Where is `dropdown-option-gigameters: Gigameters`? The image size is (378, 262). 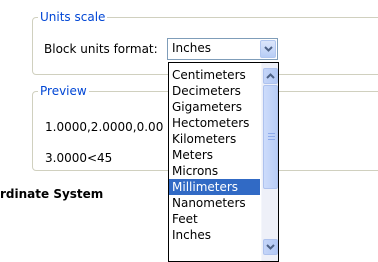 dropdown-option-gigameters: Gigameters is located at coordinates (214, 107).